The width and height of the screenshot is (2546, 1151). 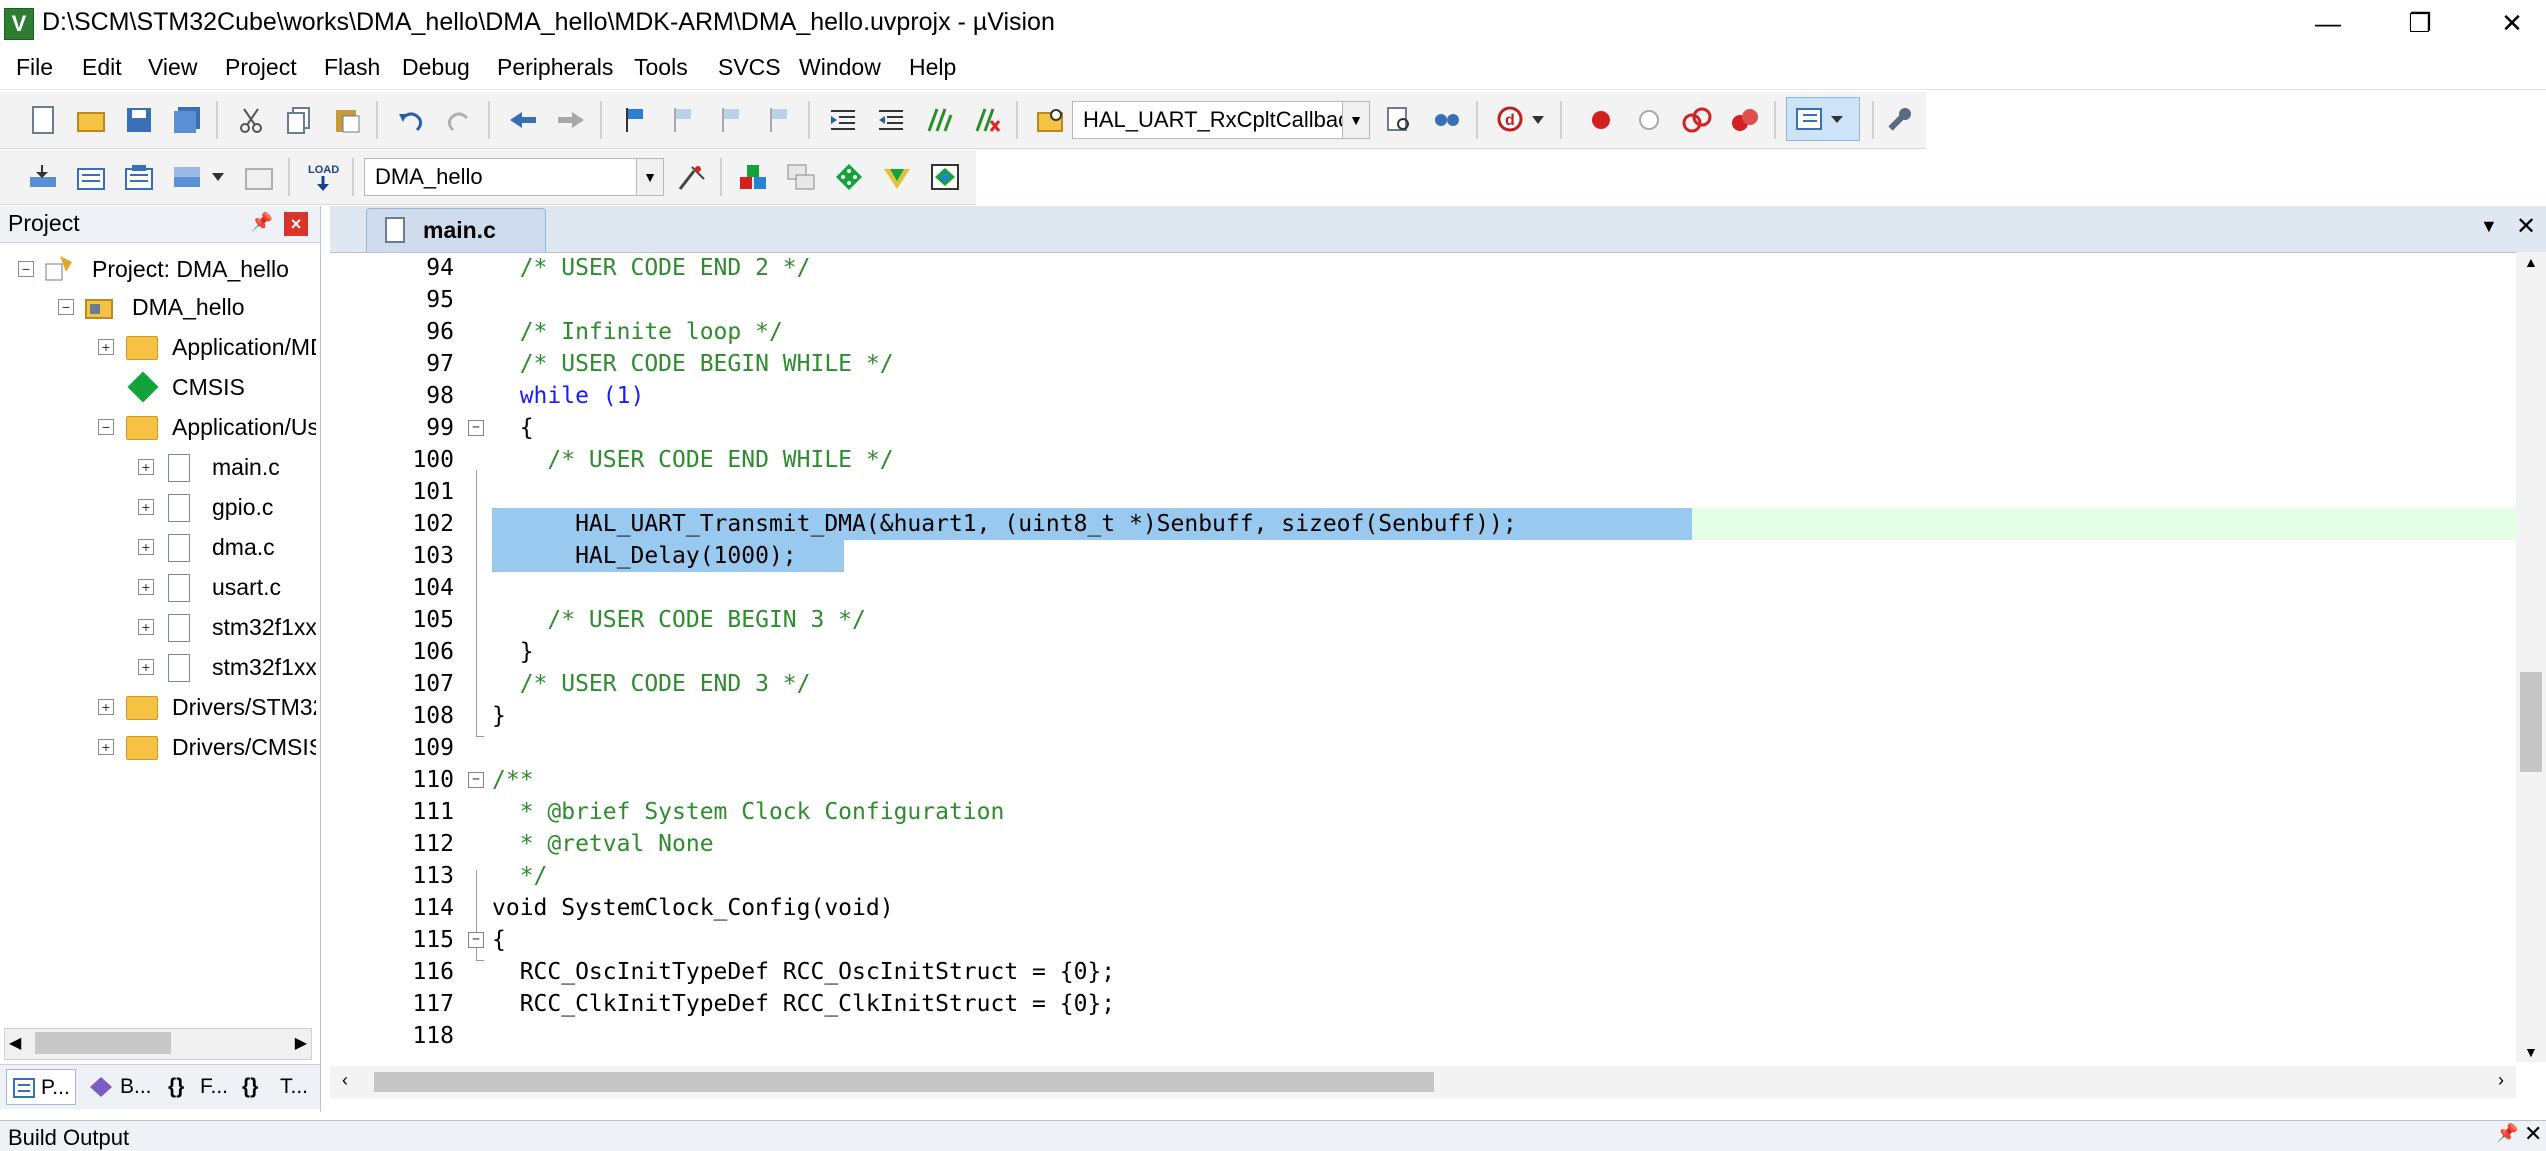 What do you see at coordinates (1601, 120) in the screenshot?
I see `insert-breakpoint-icon` at bounding box center [1601, 120].